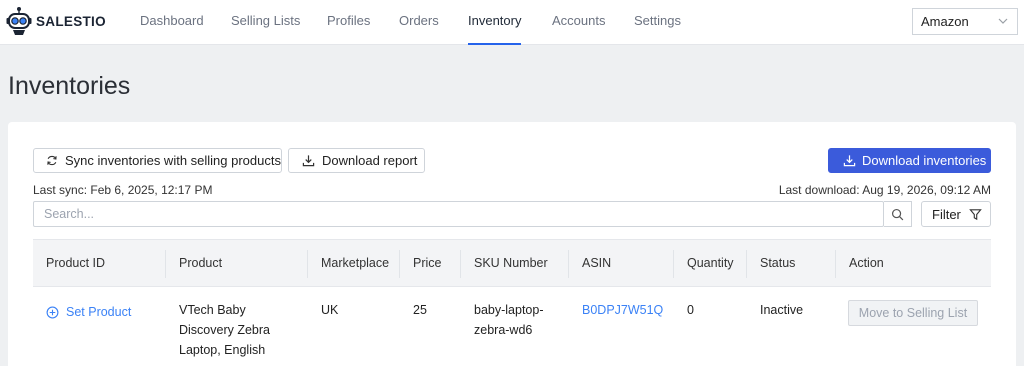 The width and height of the screenshot is (1024, 366). What do you see at coordinates (52, 312) in the screenshot?
I see `plus-circle-icon` at bounding box center [52, 312].